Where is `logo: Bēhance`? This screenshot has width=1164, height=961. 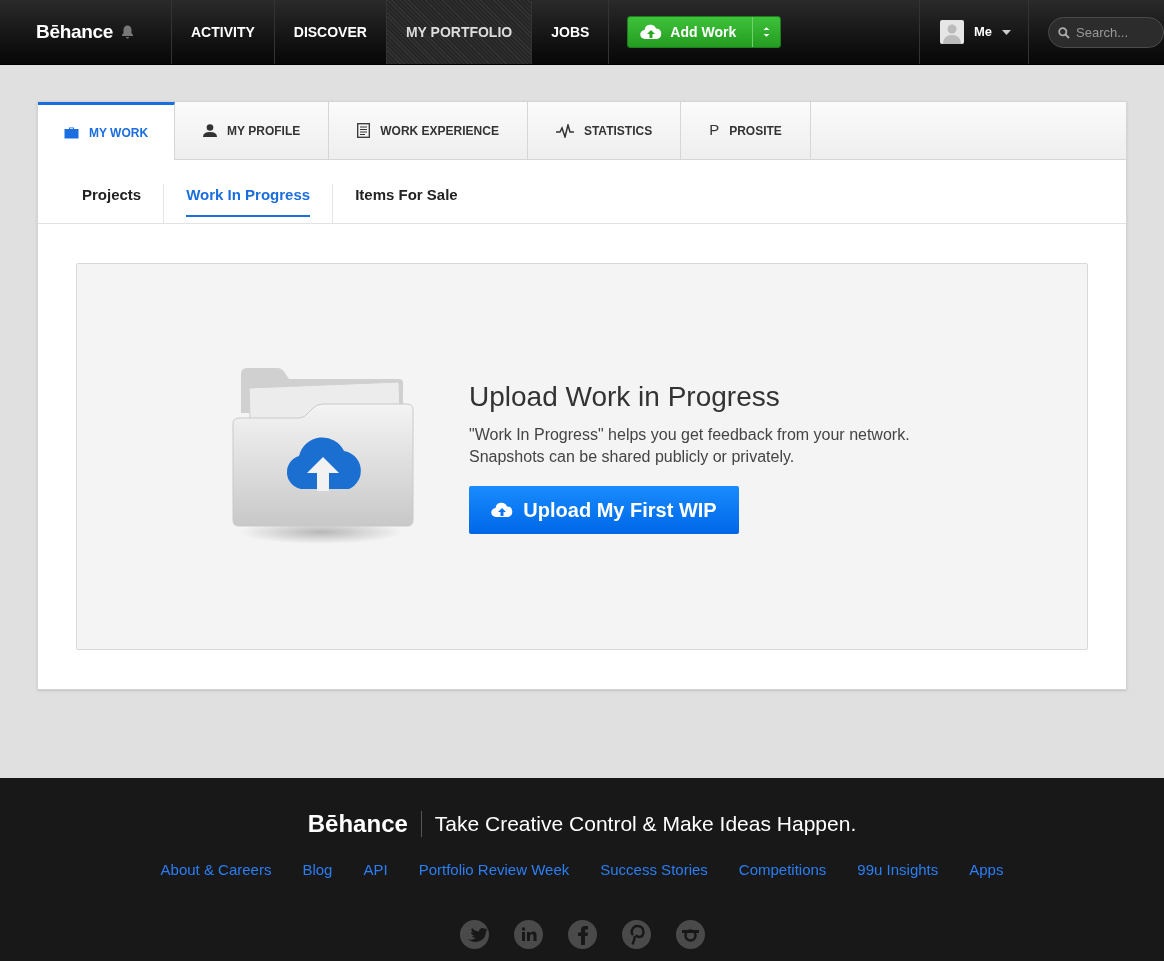
logo: Bēhance is located at coordinates (75, 32).